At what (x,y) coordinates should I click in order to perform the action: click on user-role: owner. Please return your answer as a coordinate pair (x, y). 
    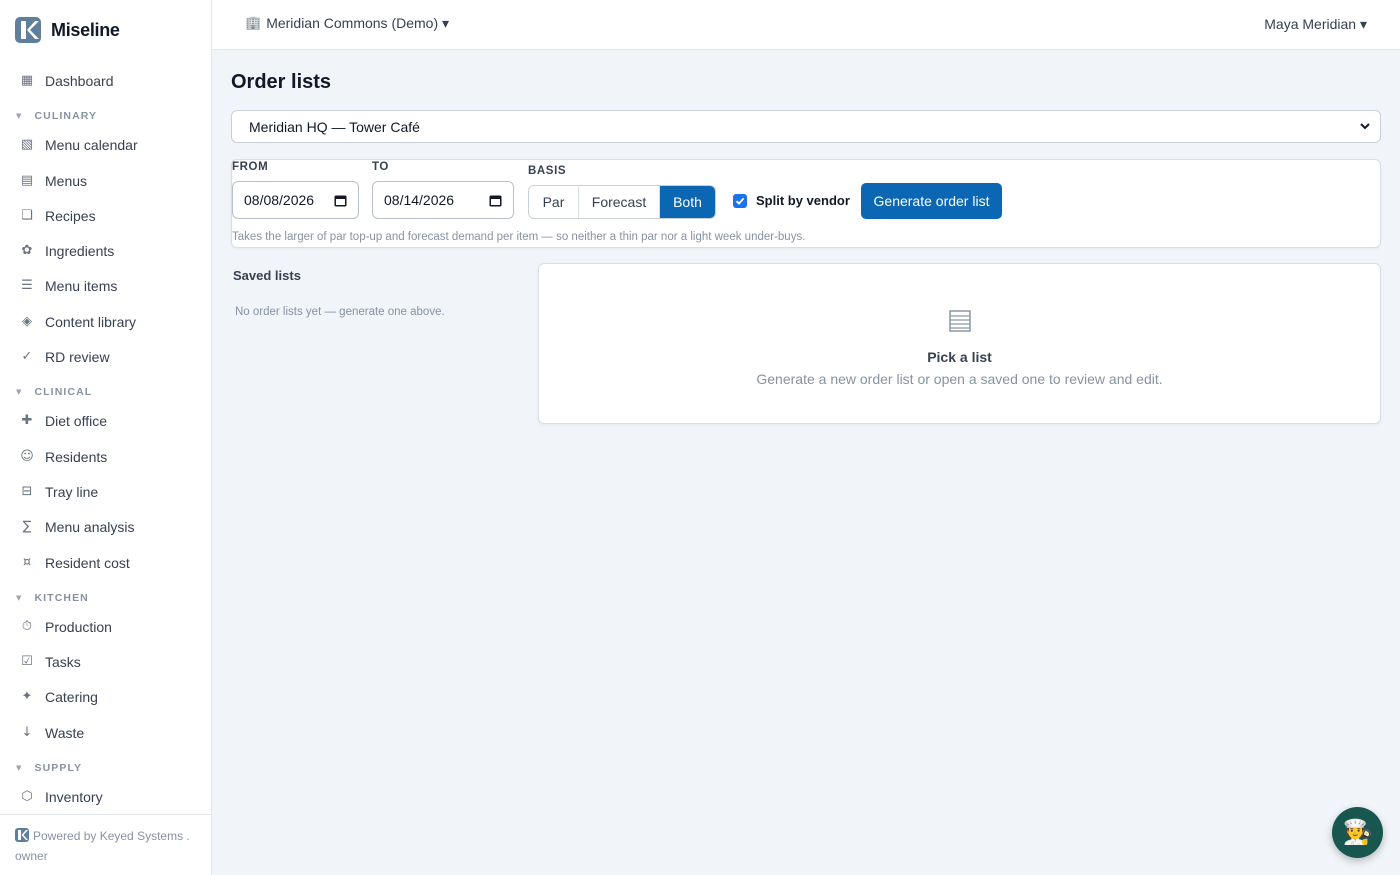
    Looking at the image, I should click on (31, 856).